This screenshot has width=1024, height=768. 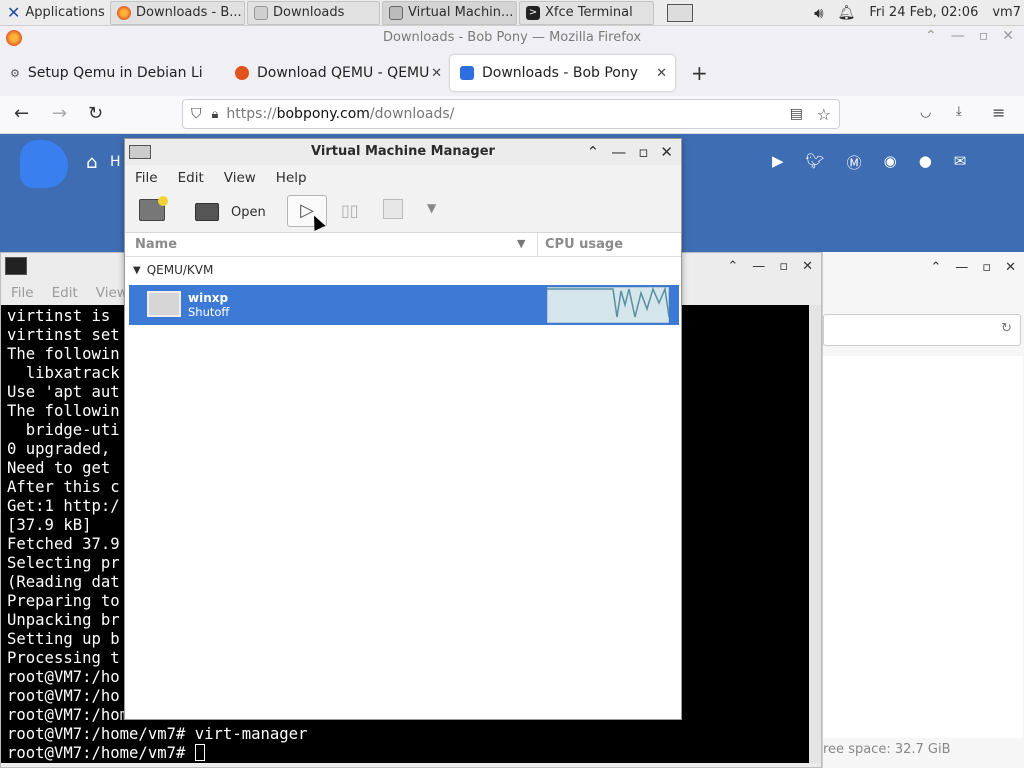 What do you see at coordinates (196, 114) in the screenshot?
I see `shield-icon: ⛉` at bounding box center [196, 114].